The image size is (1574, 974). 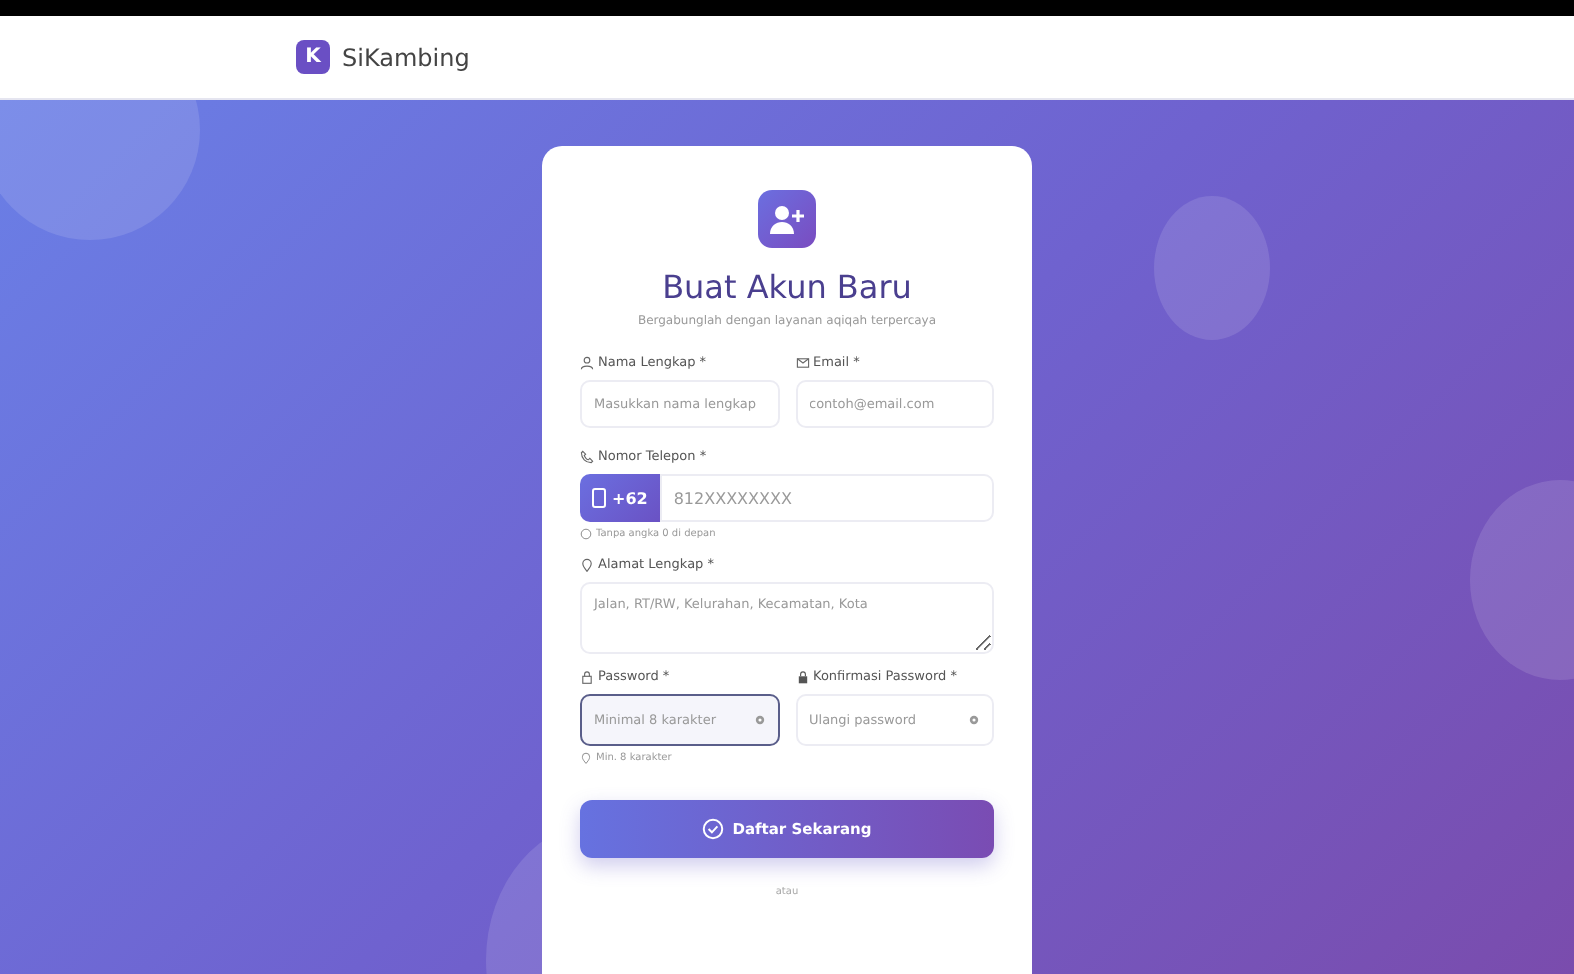 I want to click on check-circle-icon, so click(x=713, y=829).